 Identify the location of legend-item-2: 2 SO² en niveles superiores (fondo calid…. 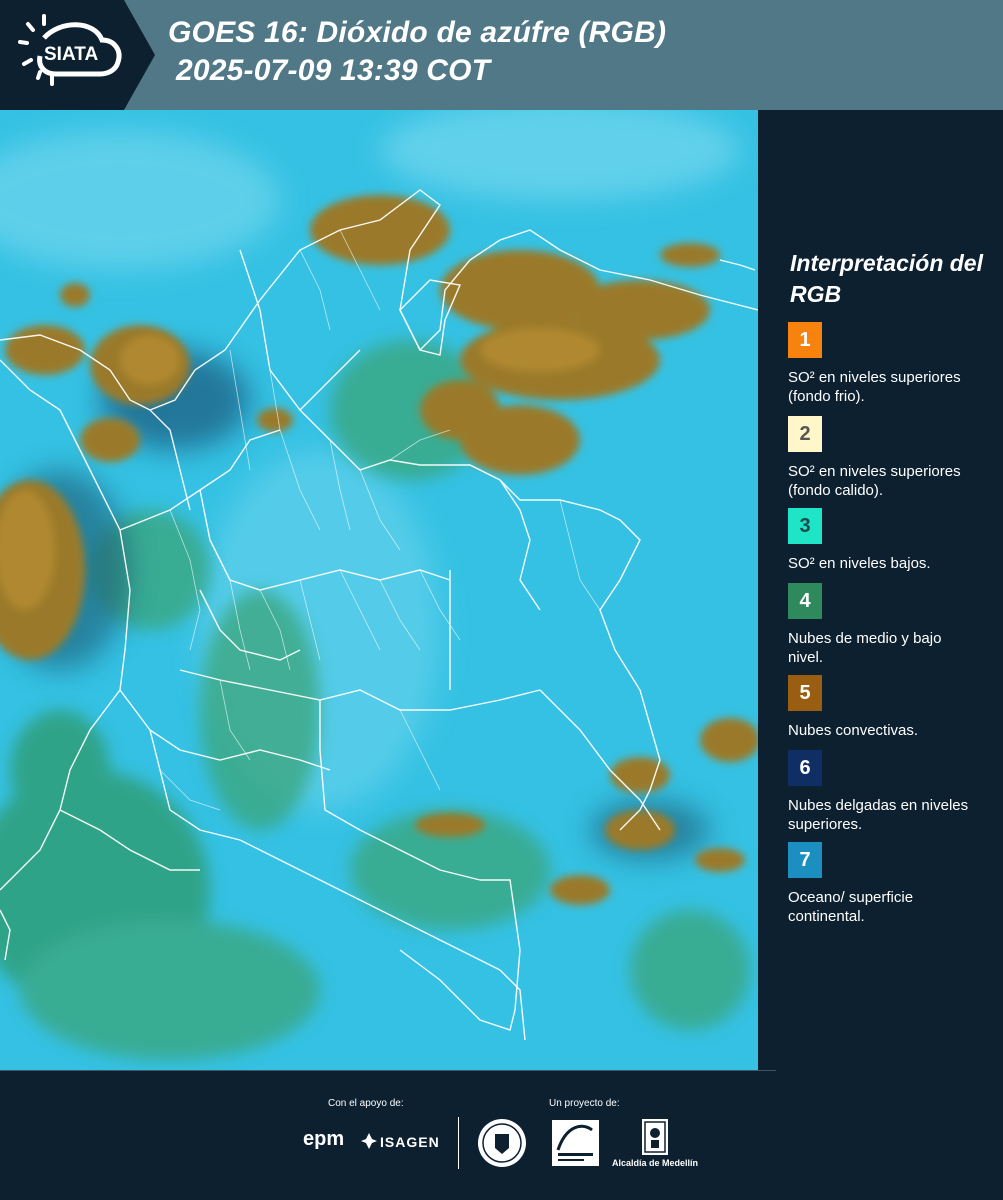
(883, 458).